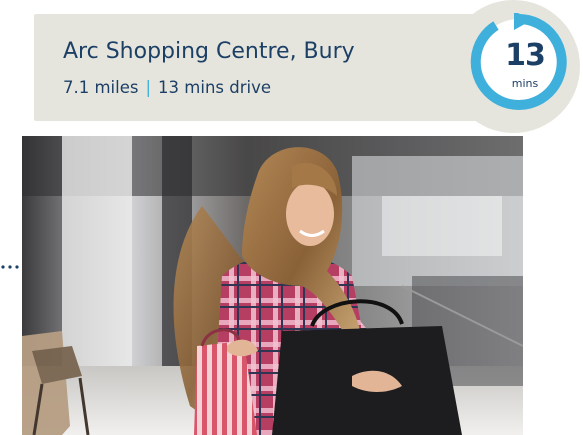 This screenshot has width=583, height=435. Describe the element at coordinates (209, 51) in the screenshot. I see `location-title: Arc Shopping Centre, Bury` at that location.